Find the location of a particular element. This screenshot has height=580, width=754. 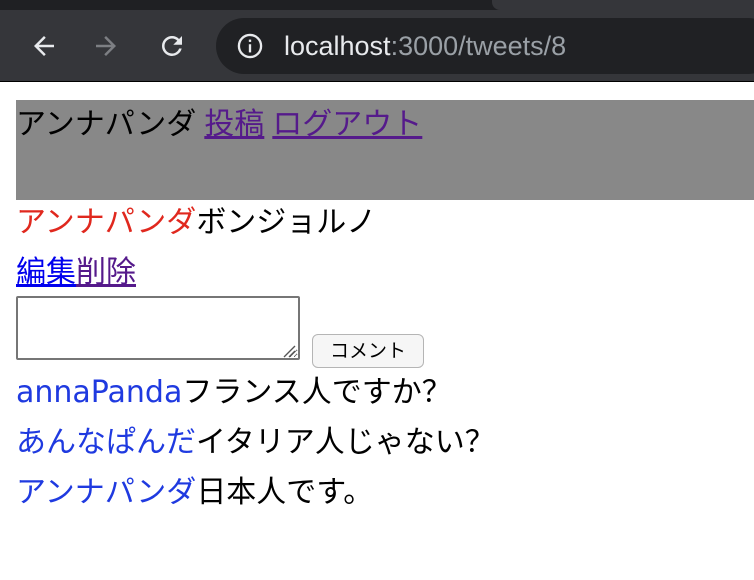

forward-icon is located at coordinates (106, 46).